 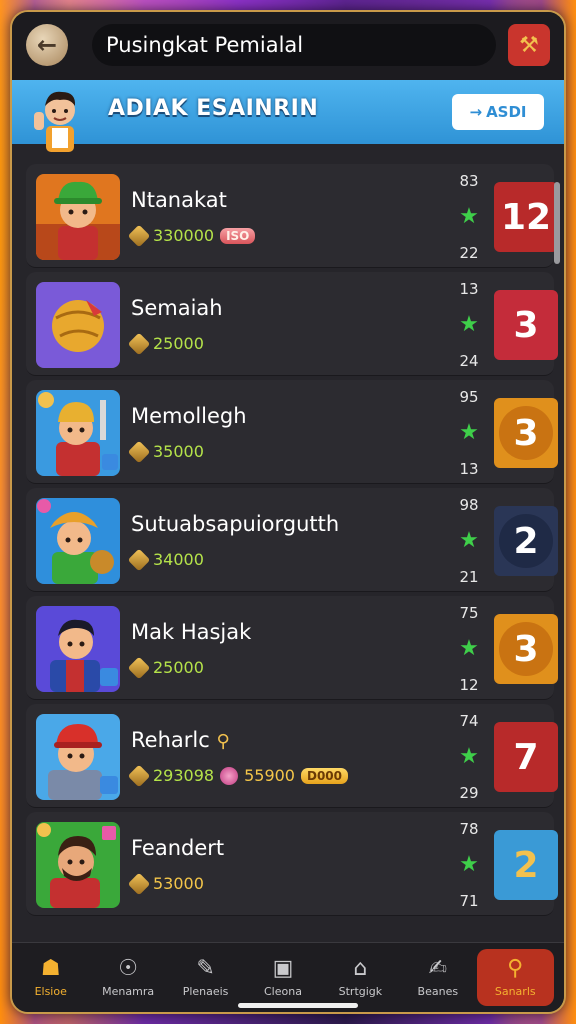 What do you see at coordinates (469, 361) in the screenshot?
I see `stat-bottom: 24` at bounding box center [469, 361].